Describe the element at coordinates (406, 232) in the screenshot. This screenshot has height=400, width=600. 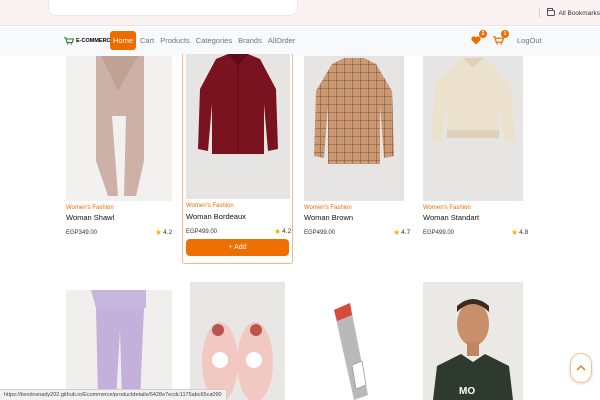
I see `rating-value: 4.7` at that location.